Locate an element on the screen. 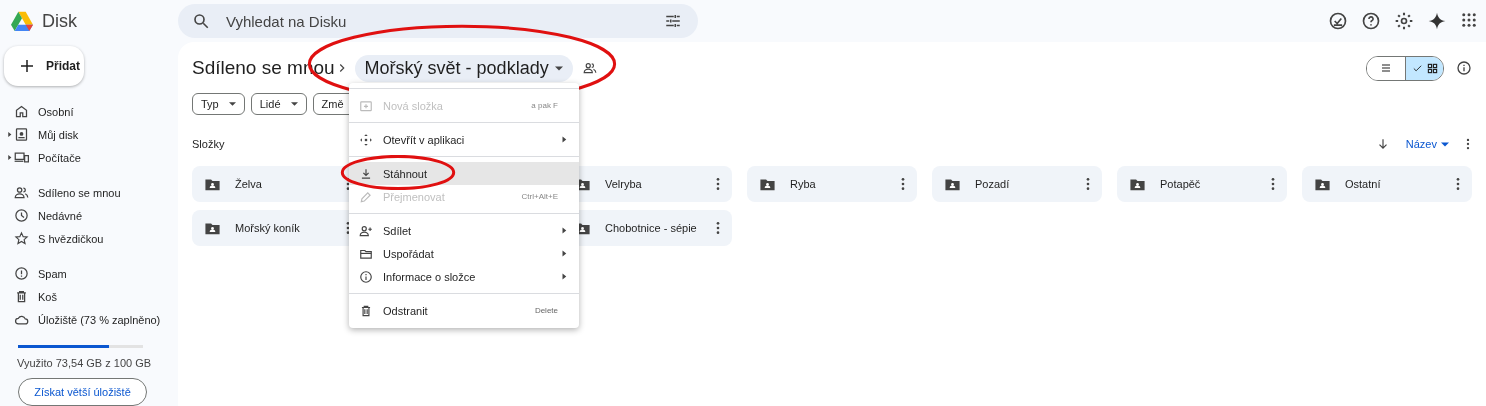 The height and width of the screenshot is (406, 1486). apps-grid-icon is located at coordinates (1469, 20).